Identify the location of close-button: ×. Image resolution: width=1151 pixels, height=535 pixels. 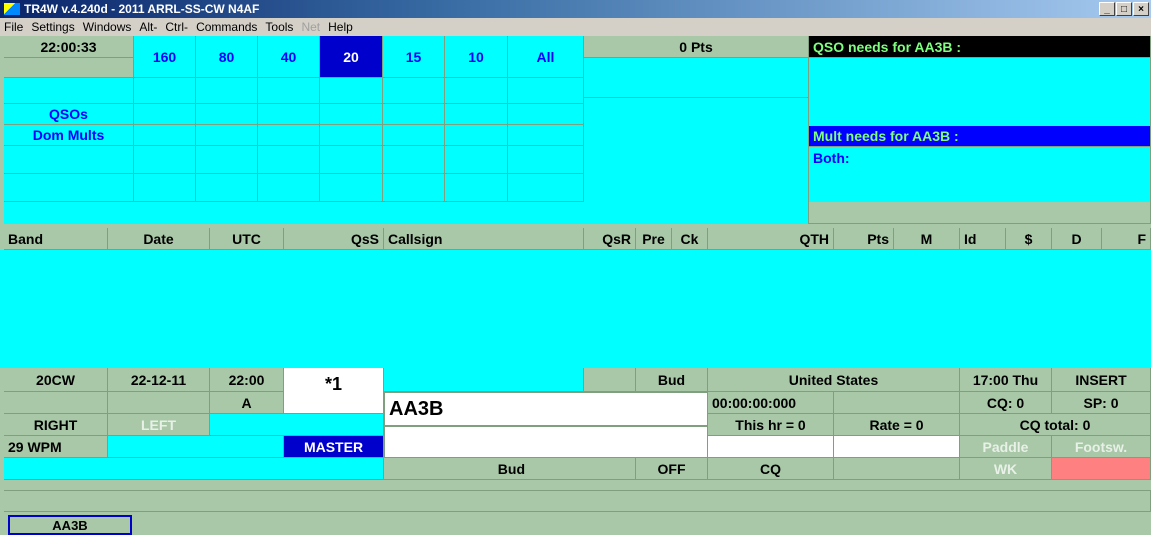
(1141, 9).